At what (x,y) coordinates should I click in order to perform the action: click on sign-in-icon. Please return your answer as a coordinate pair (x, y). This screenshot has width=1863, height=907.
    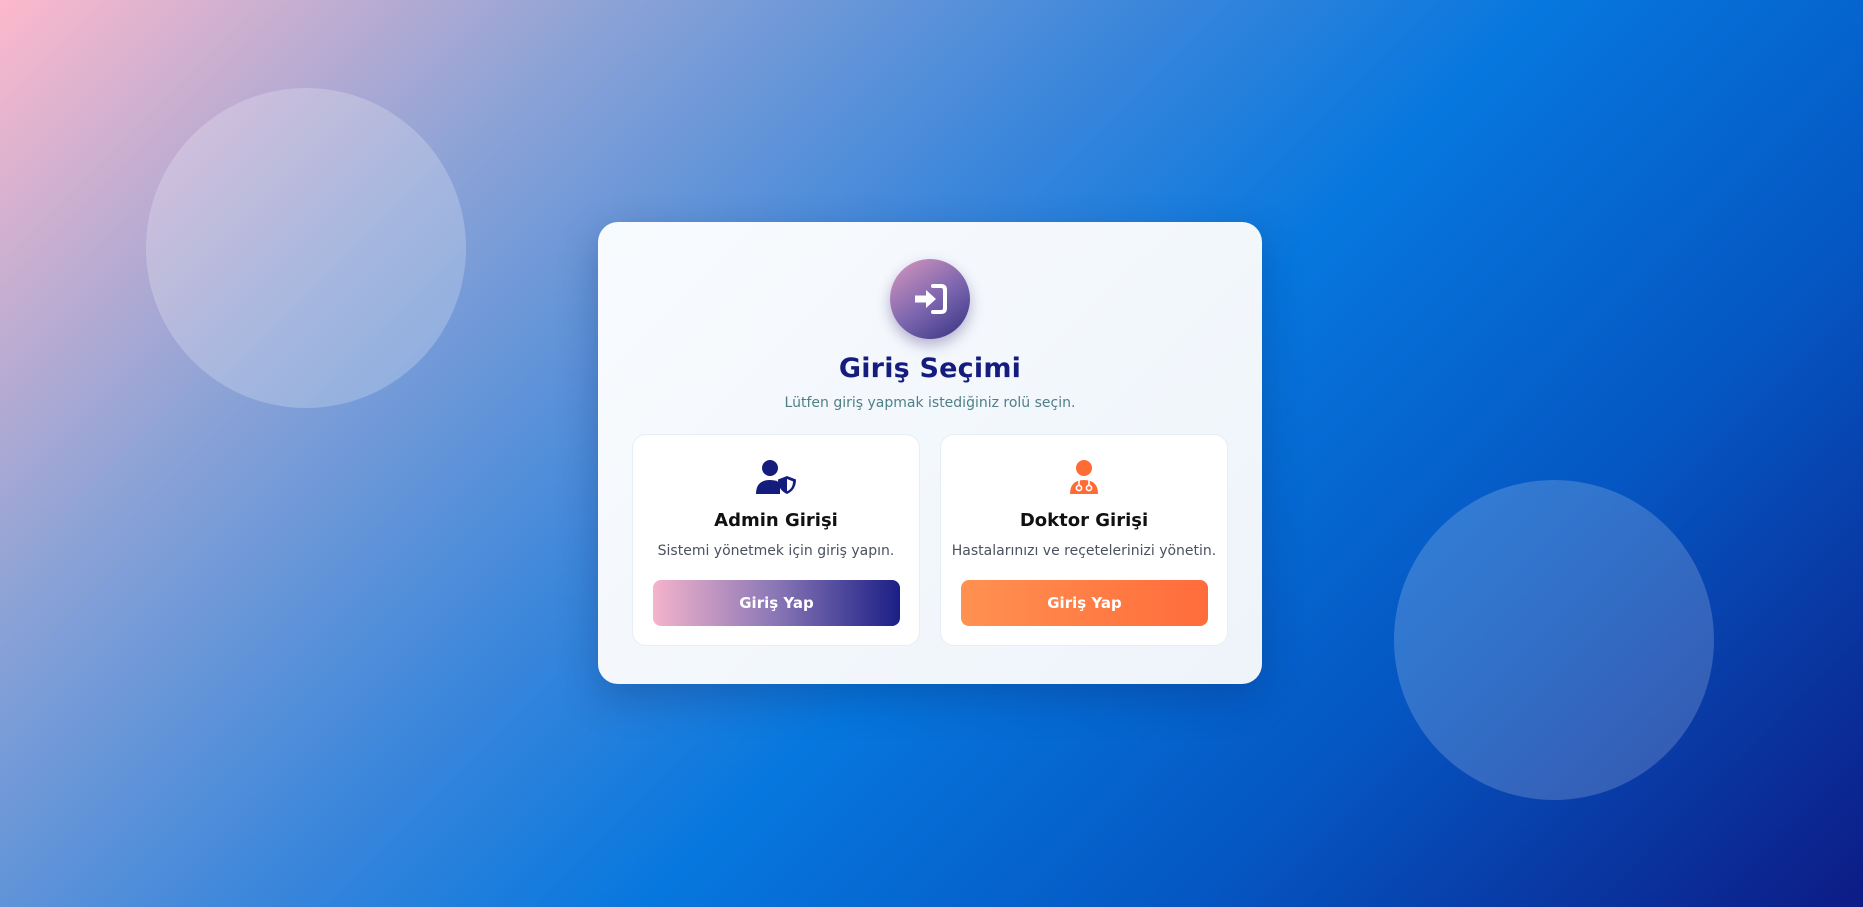
    Looking at the image, I should click on (930, 299).